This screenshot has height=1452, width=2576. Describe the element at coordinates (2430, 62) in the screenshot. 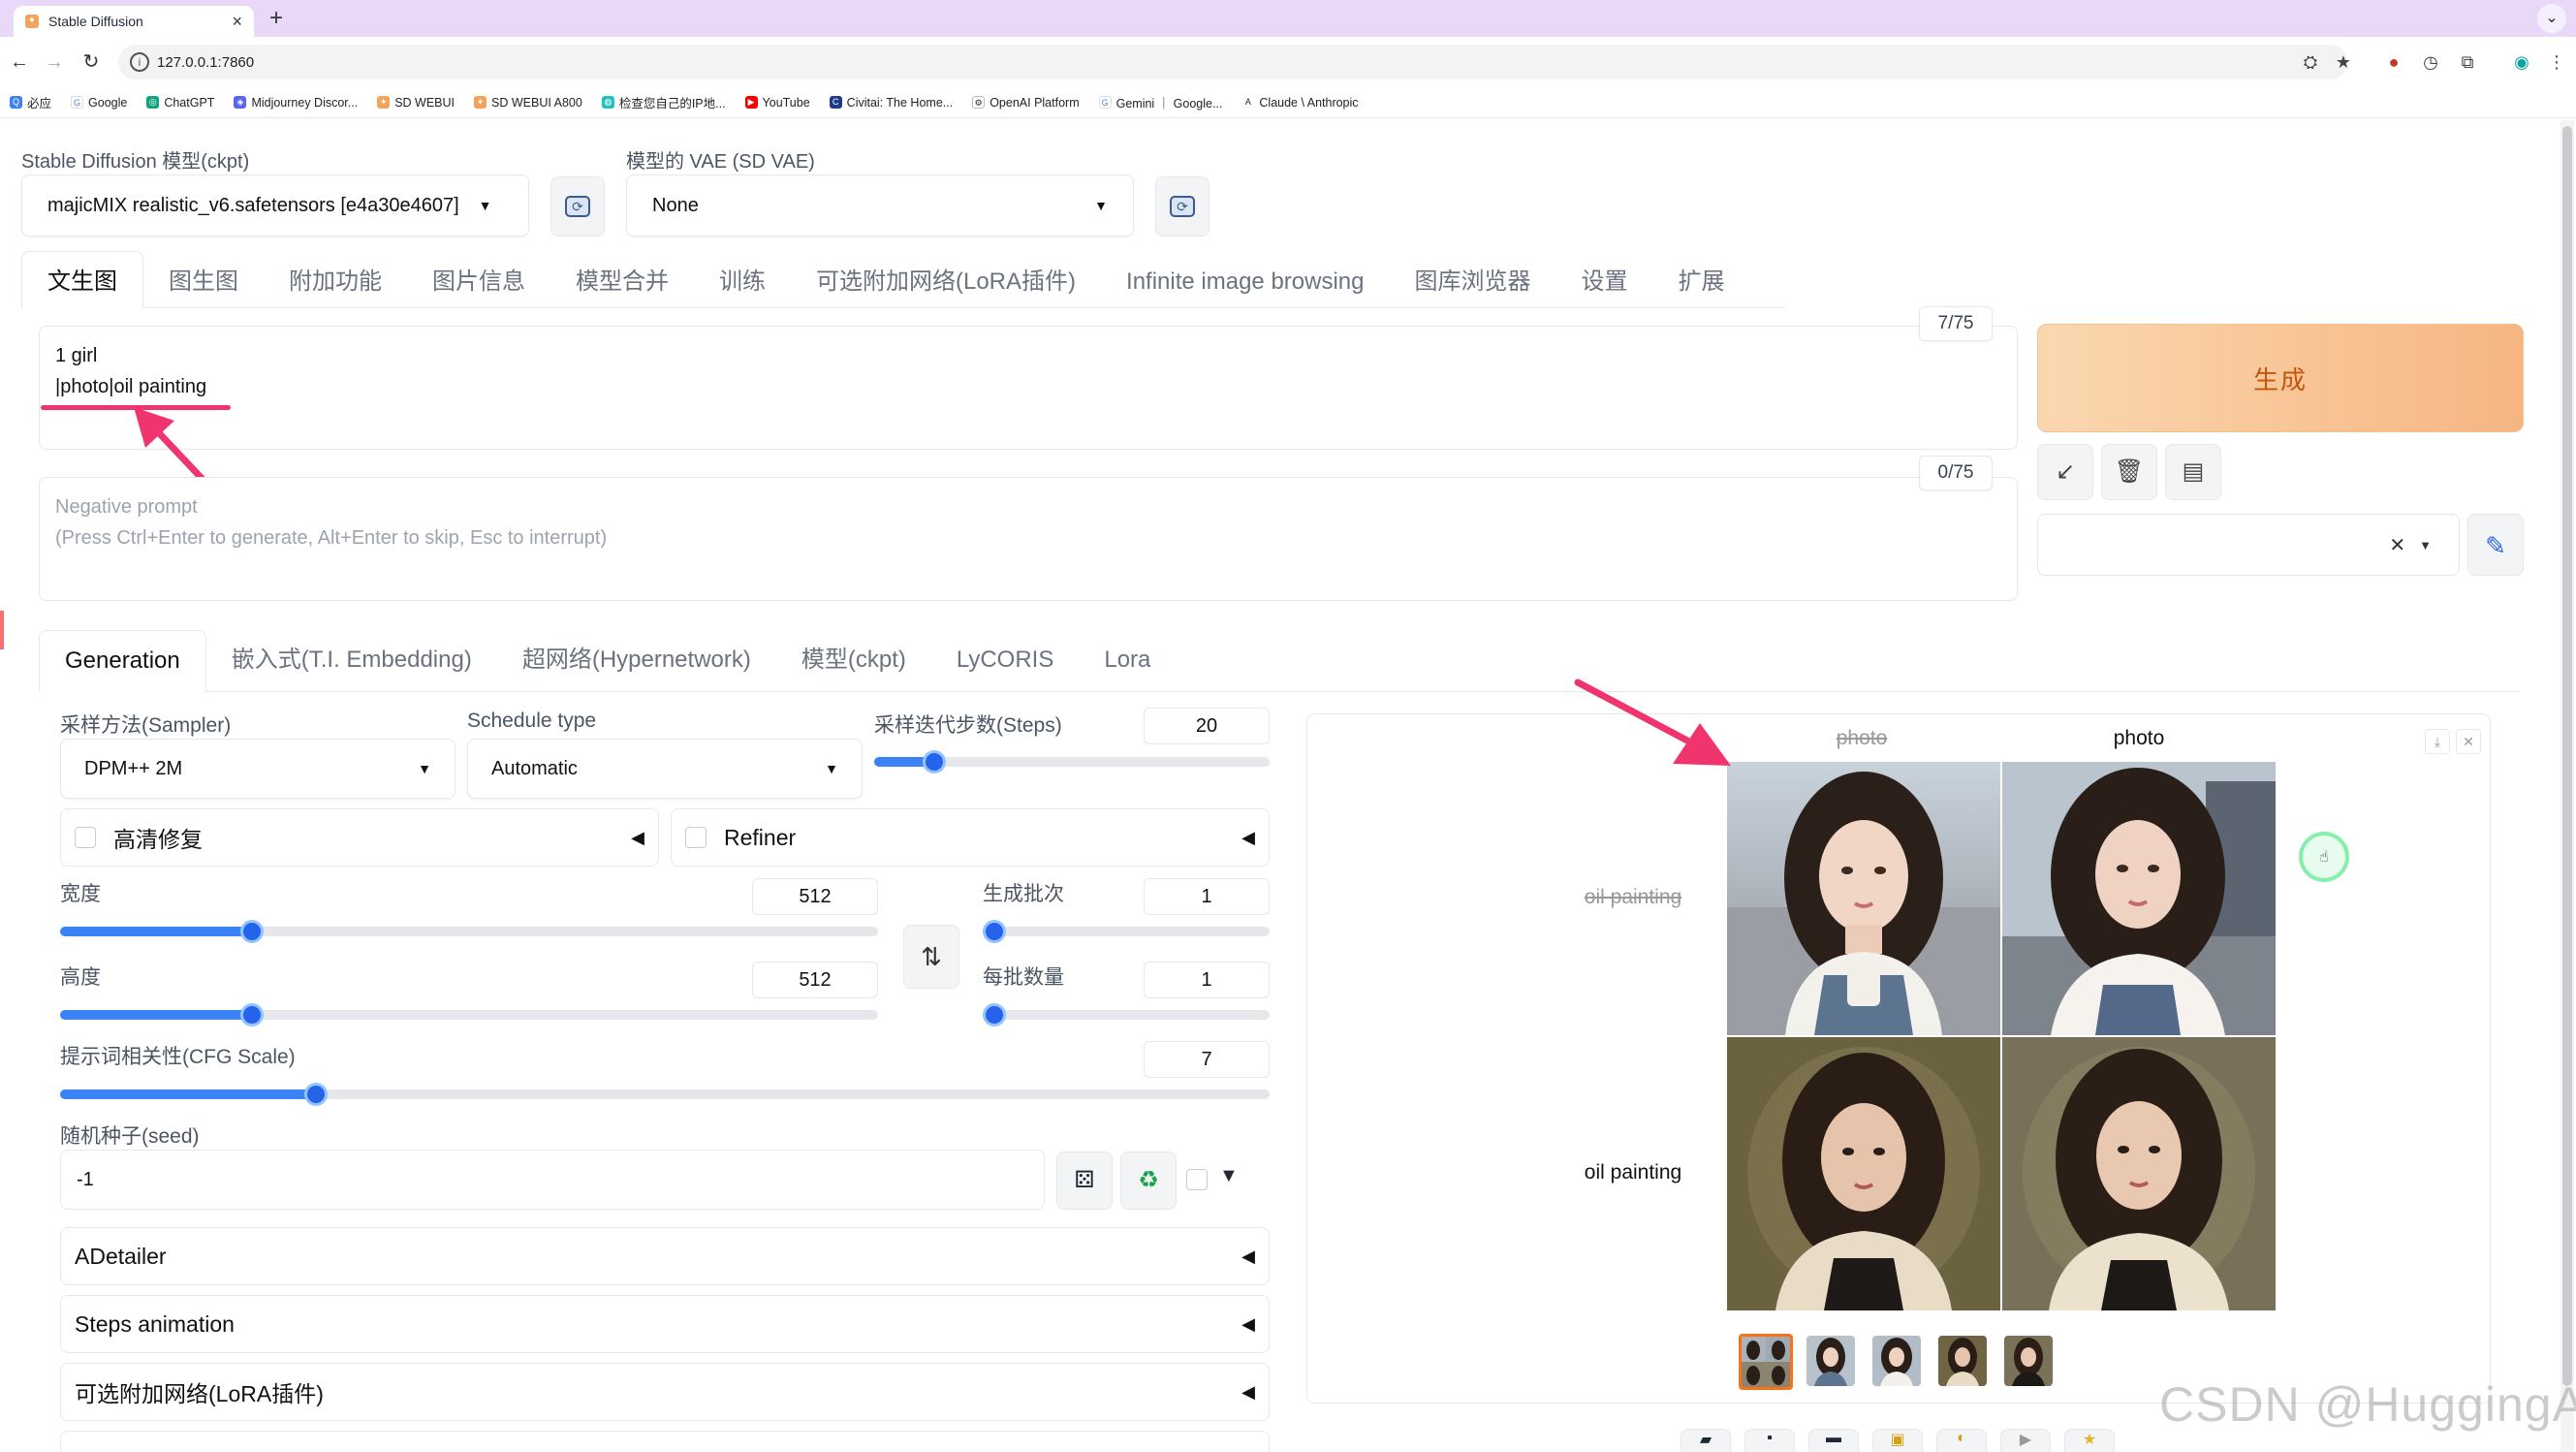

I see `history-icon: ◷` at that location.